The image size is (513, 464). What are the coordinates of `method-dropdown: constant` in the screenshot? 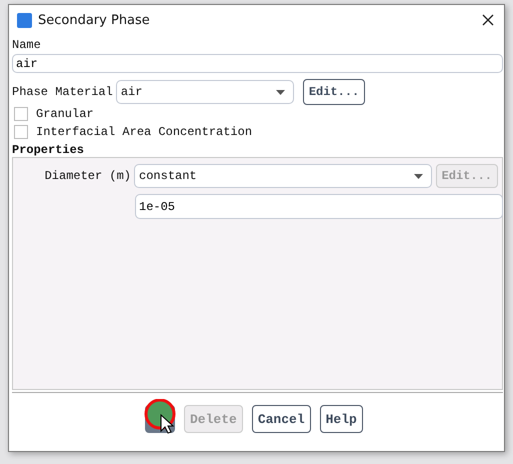 It's located at (283, 176).